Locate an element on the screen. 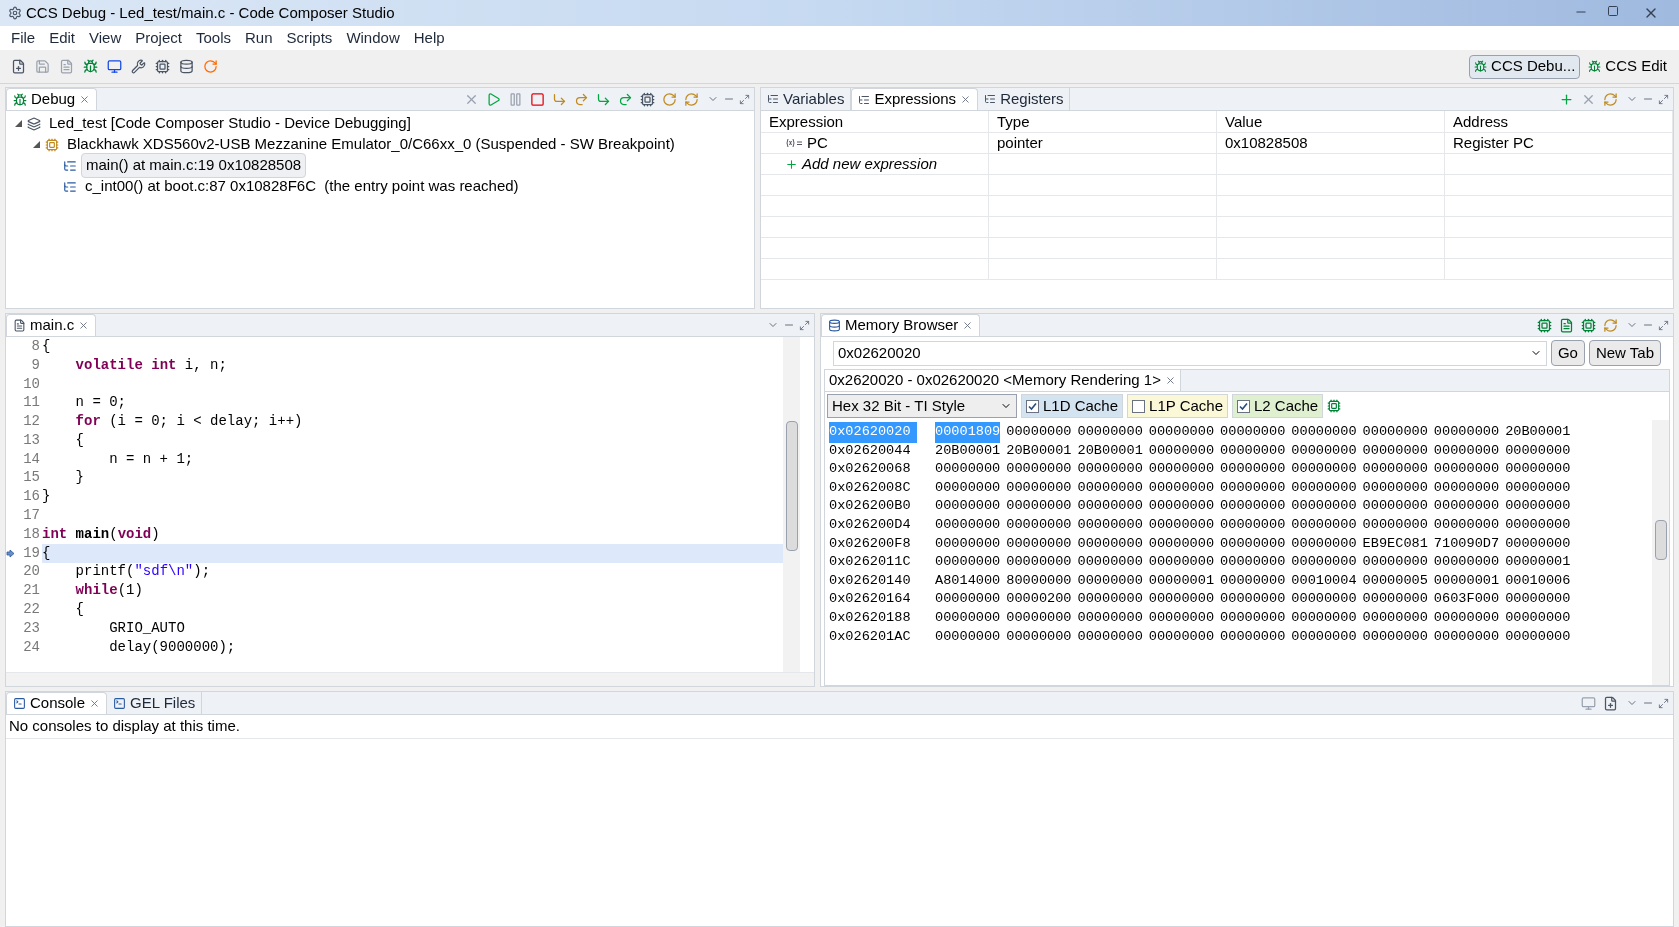  menu-item: Run is located at coordinates (259, 38).